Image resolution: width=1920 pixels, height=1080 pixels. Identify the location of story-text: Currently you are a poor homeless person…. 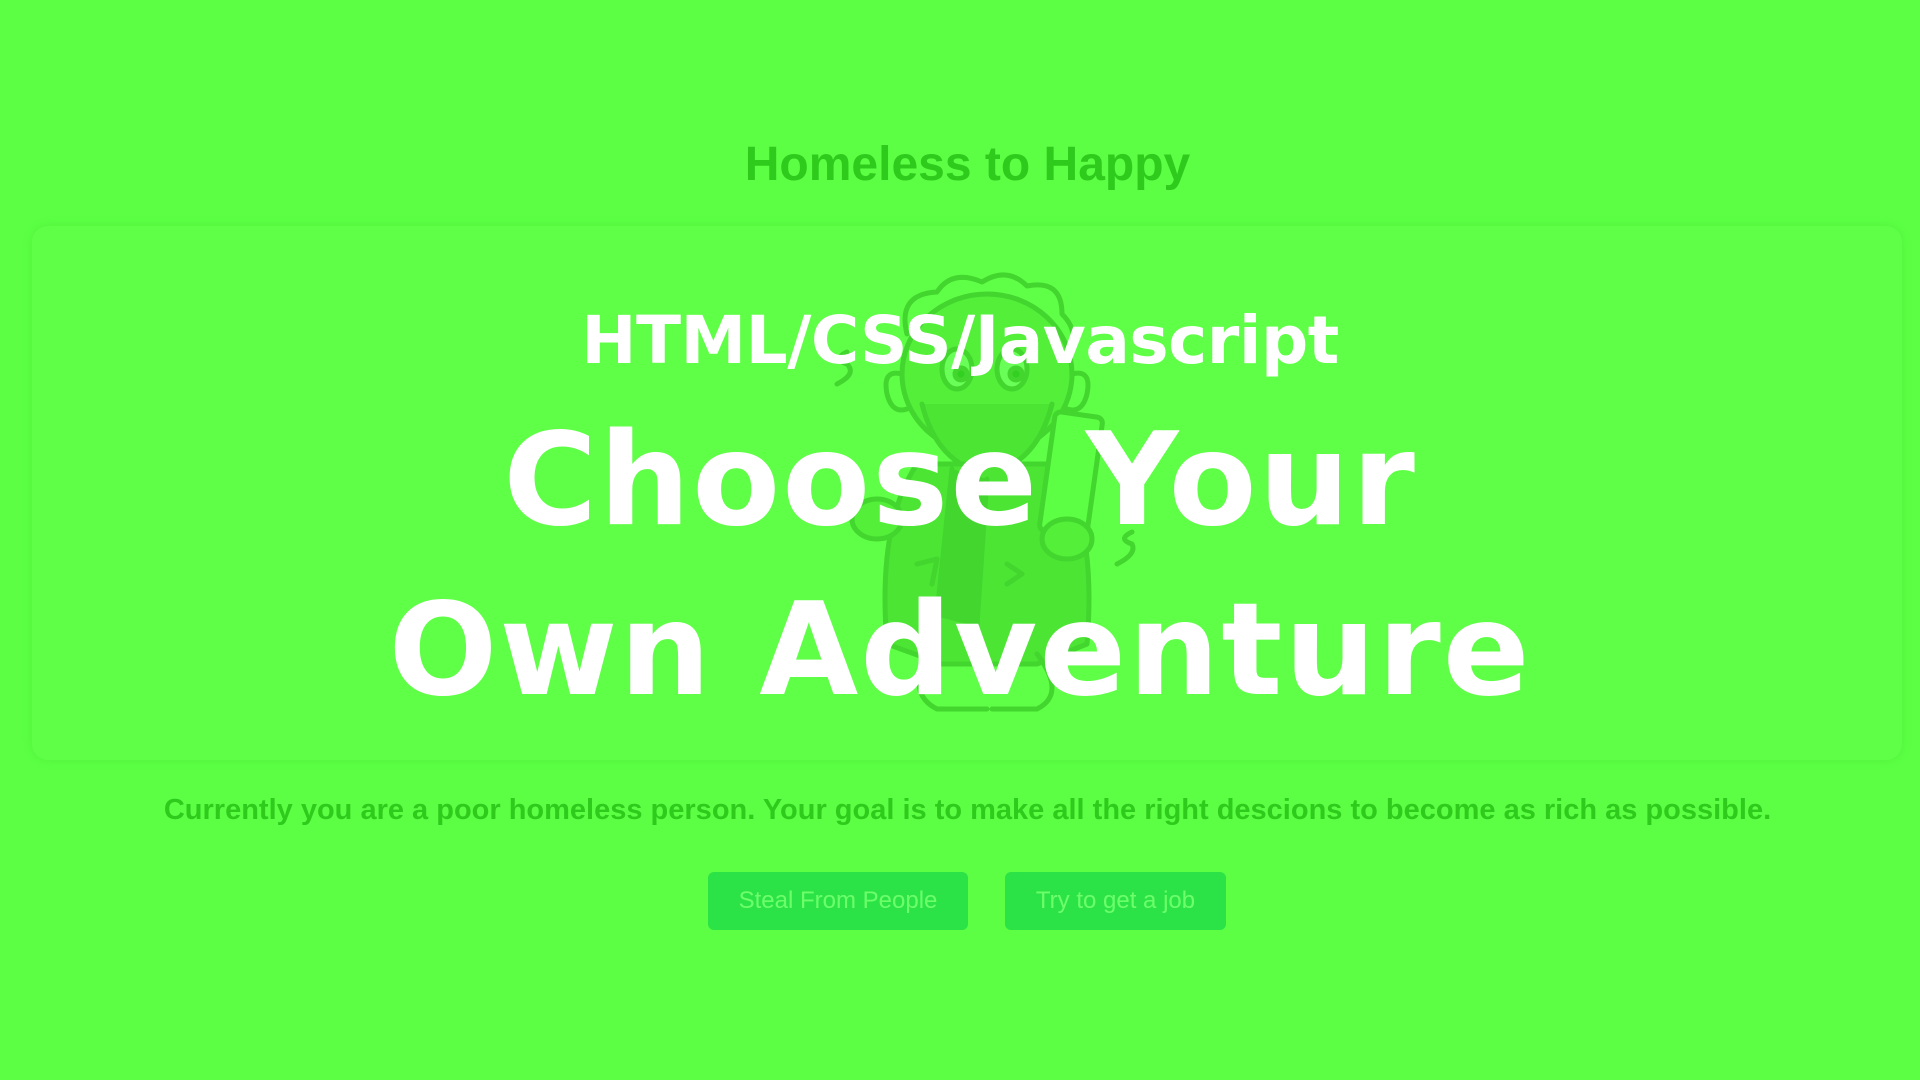
(967, 810).